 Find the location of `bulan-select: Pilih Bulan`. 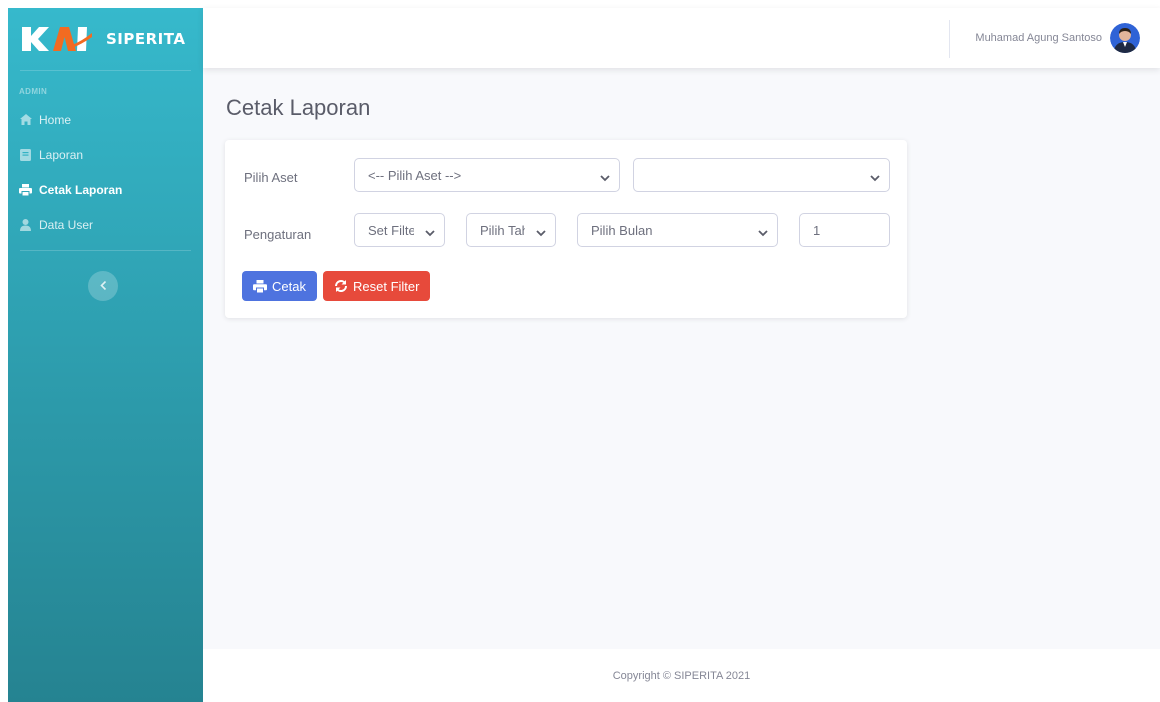

bulan-select: Pilih Bulan is located at coordinates (677, 230).